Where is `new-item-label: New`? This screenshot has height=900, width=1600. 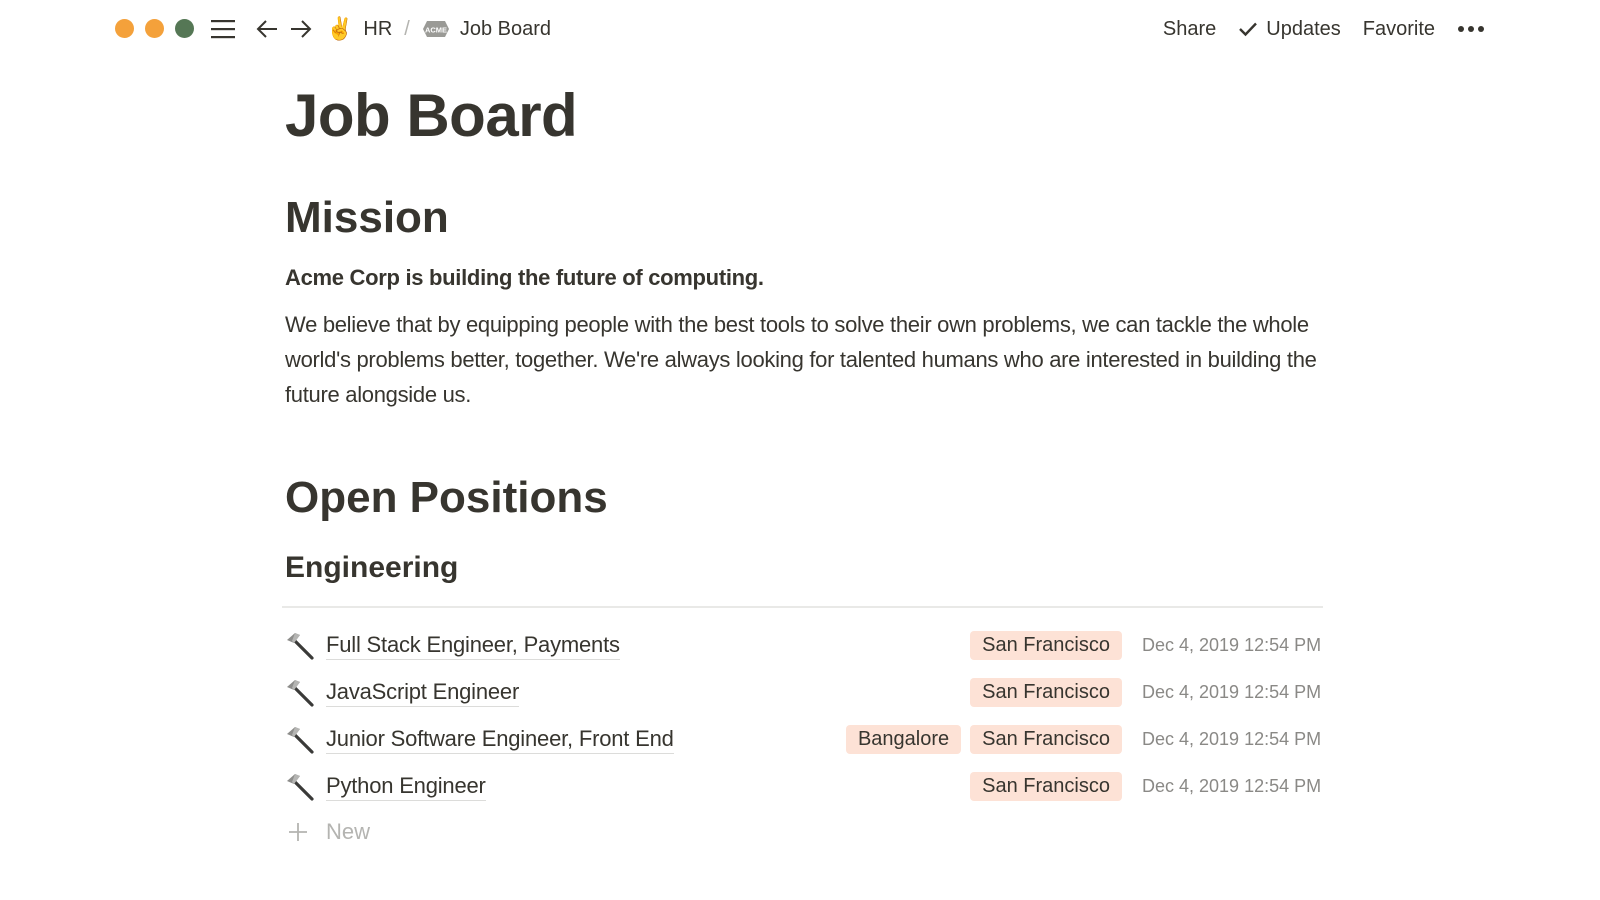
new-item-label: New is located at coordinates (348, 831).